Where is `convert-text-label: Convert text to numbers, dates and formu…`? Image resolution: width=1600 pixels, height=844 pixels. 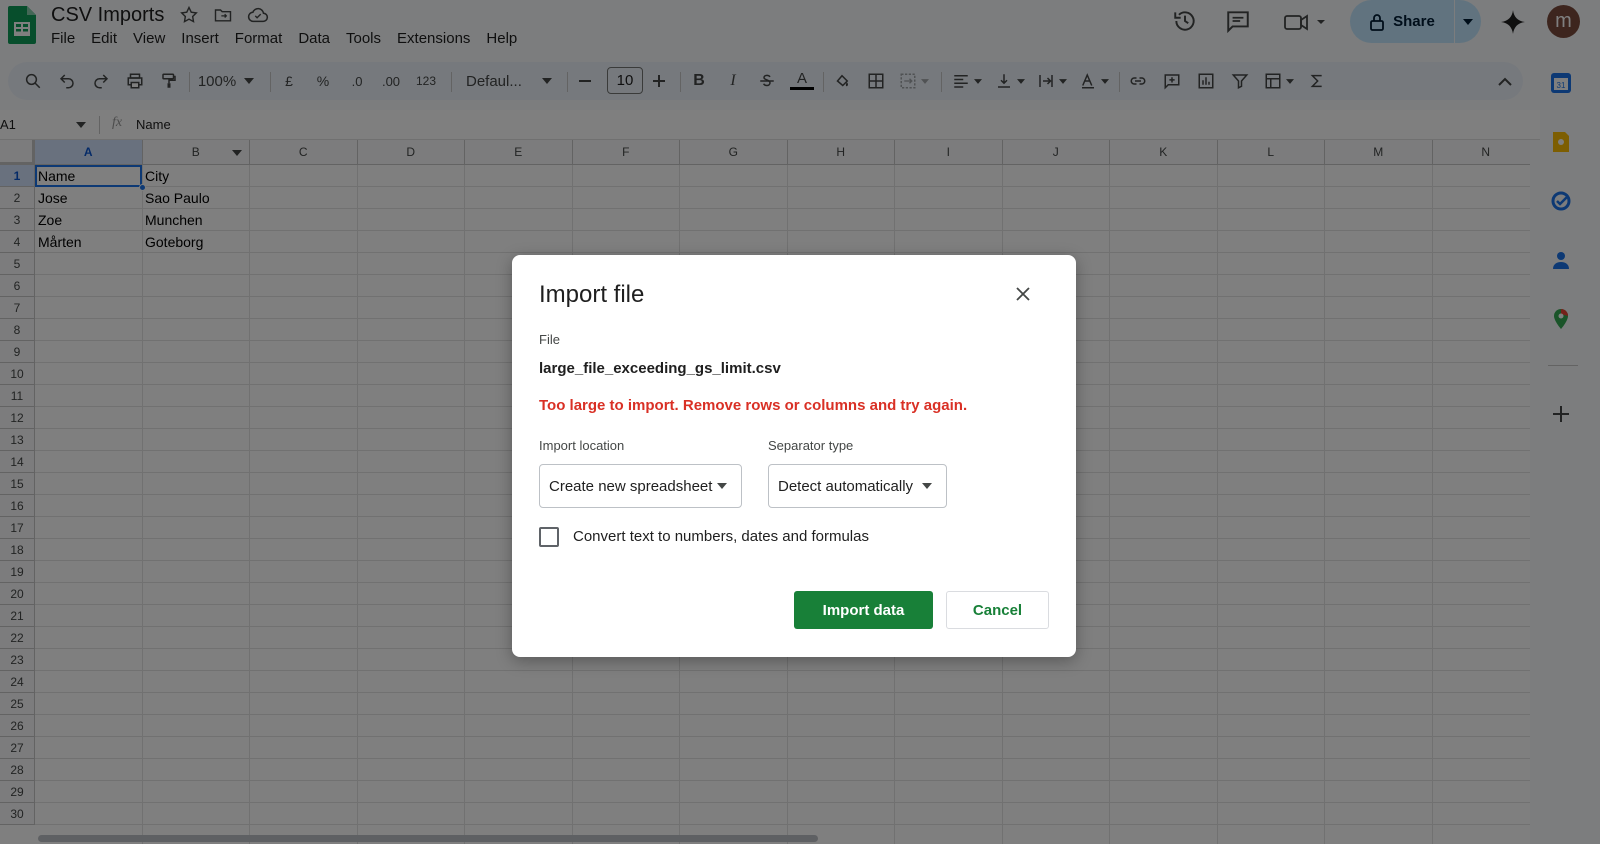
convert-text-label: Convert text to numbers, dates and formu… is located at coordinates (721, 536).